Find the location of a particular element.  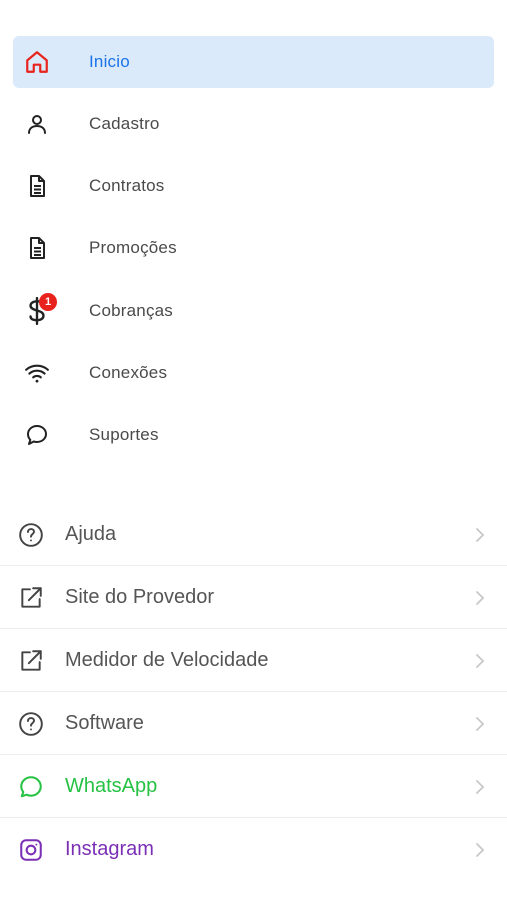

menu-item-label: Contratos is located at coordinates (127, 185).